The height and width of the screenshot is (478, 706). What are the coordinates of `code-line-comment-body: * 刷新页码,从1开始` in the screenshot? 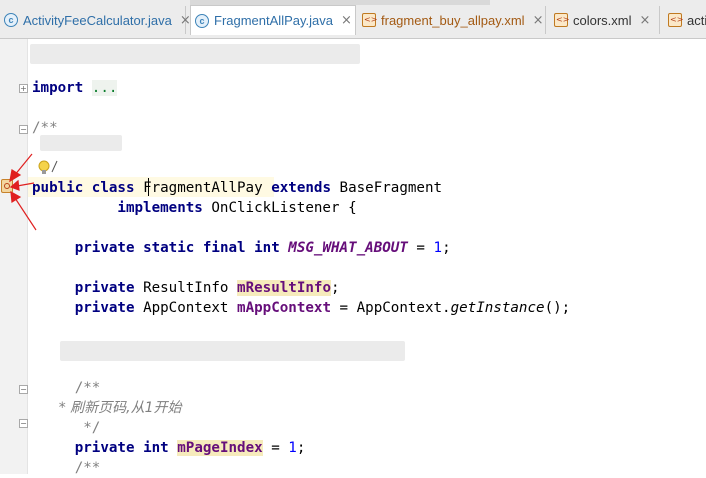 It's located at (118, 408).